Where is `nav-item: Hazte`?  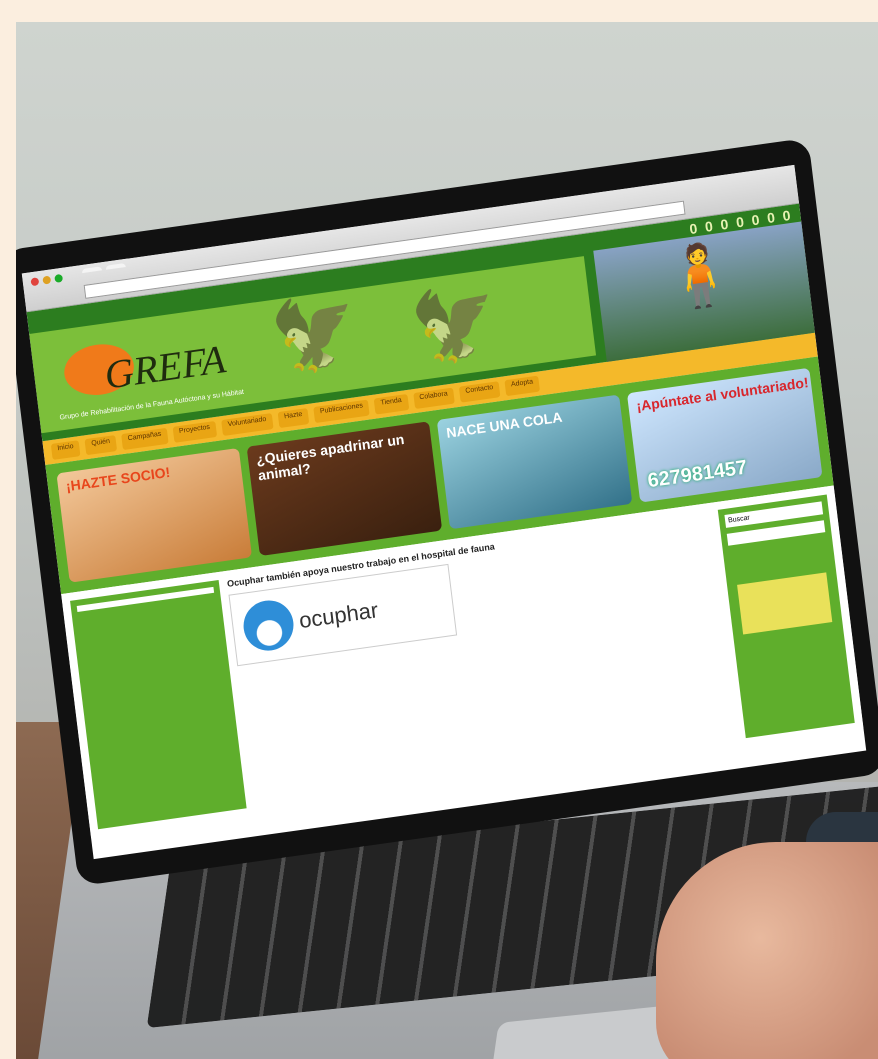 nav-item: Hazte is located at coordinates (293, 418).